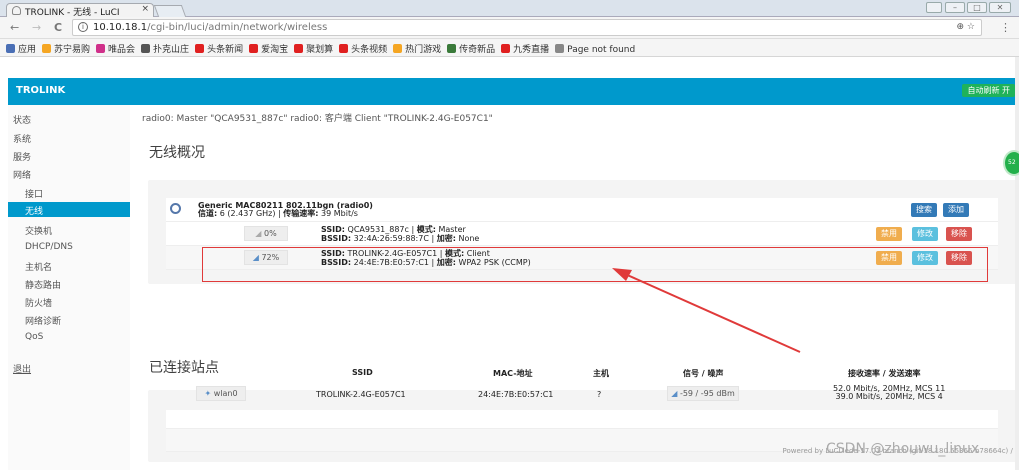 The height and width of the screenshot is (470, 1019). I want to click on csdn-watermark: CSDN @zhouwu_linux, so click(903, 449).